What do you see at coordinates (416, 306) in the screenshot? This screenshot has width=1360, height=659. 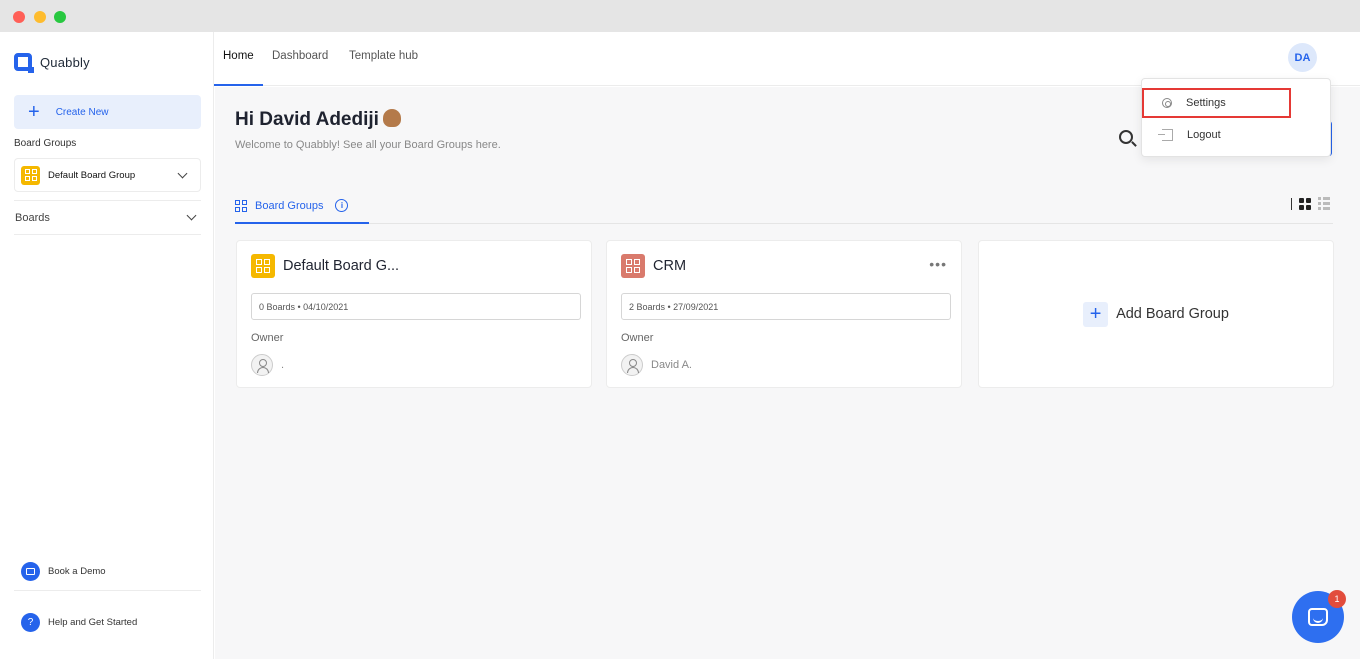 I see `card-meta: 0 Boards • 04/10/2021` at bounding box center [416, 306].